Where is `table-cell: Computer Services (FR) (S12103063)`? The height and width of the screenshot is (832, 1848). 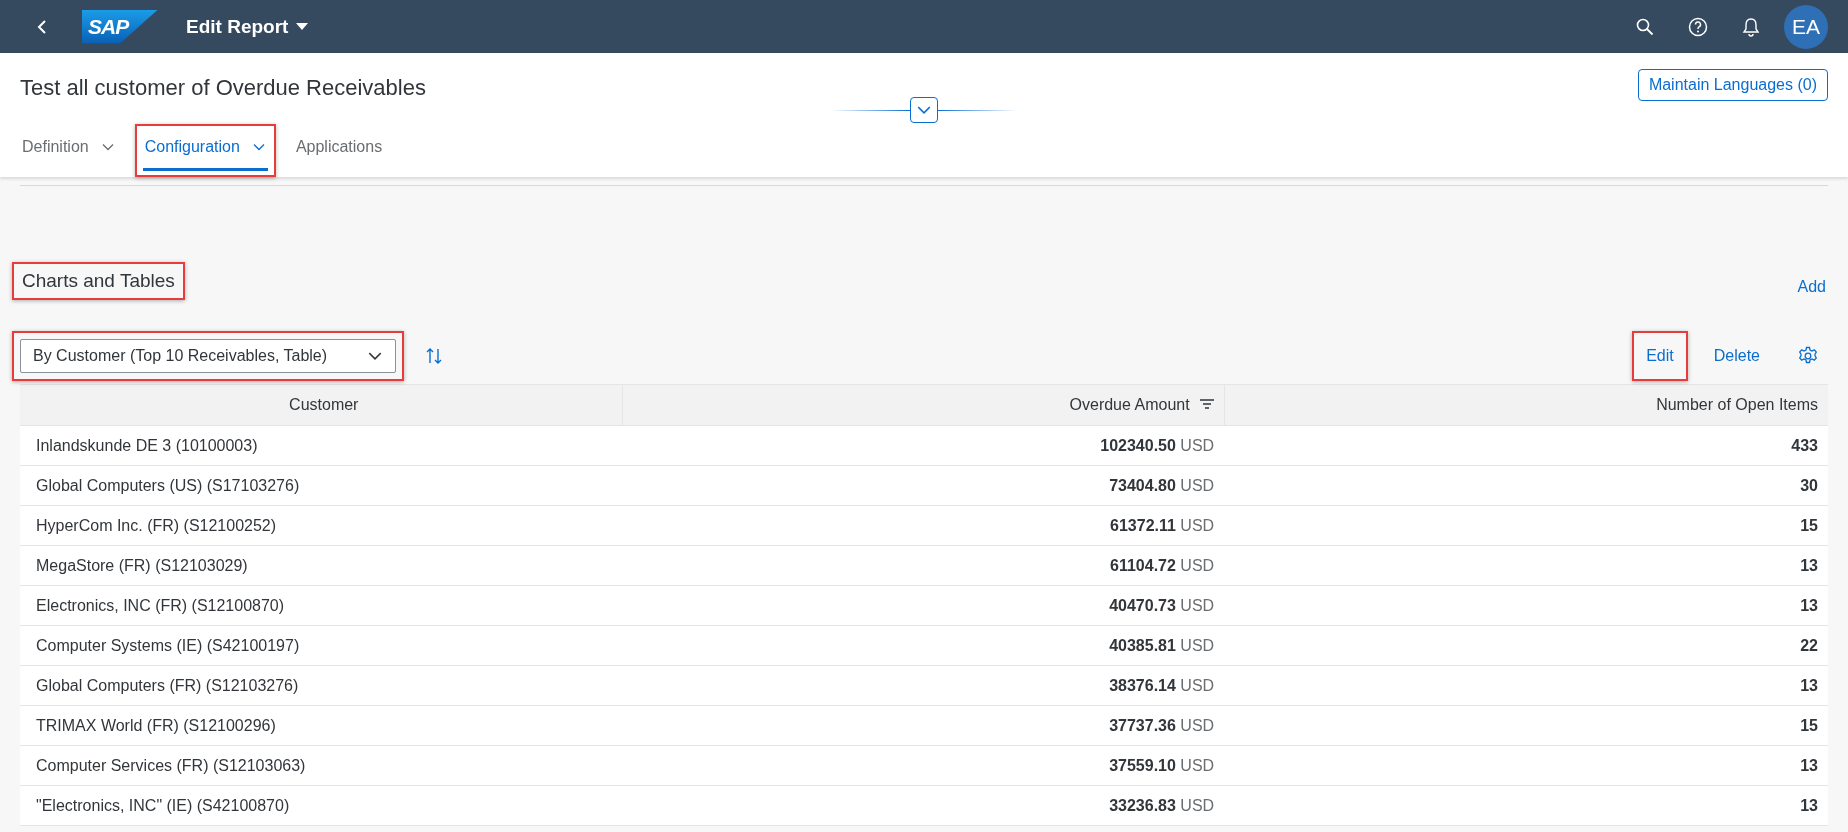
table-cell: Computer Services (FR) (S12103063) is located at coordinates (171, 765).